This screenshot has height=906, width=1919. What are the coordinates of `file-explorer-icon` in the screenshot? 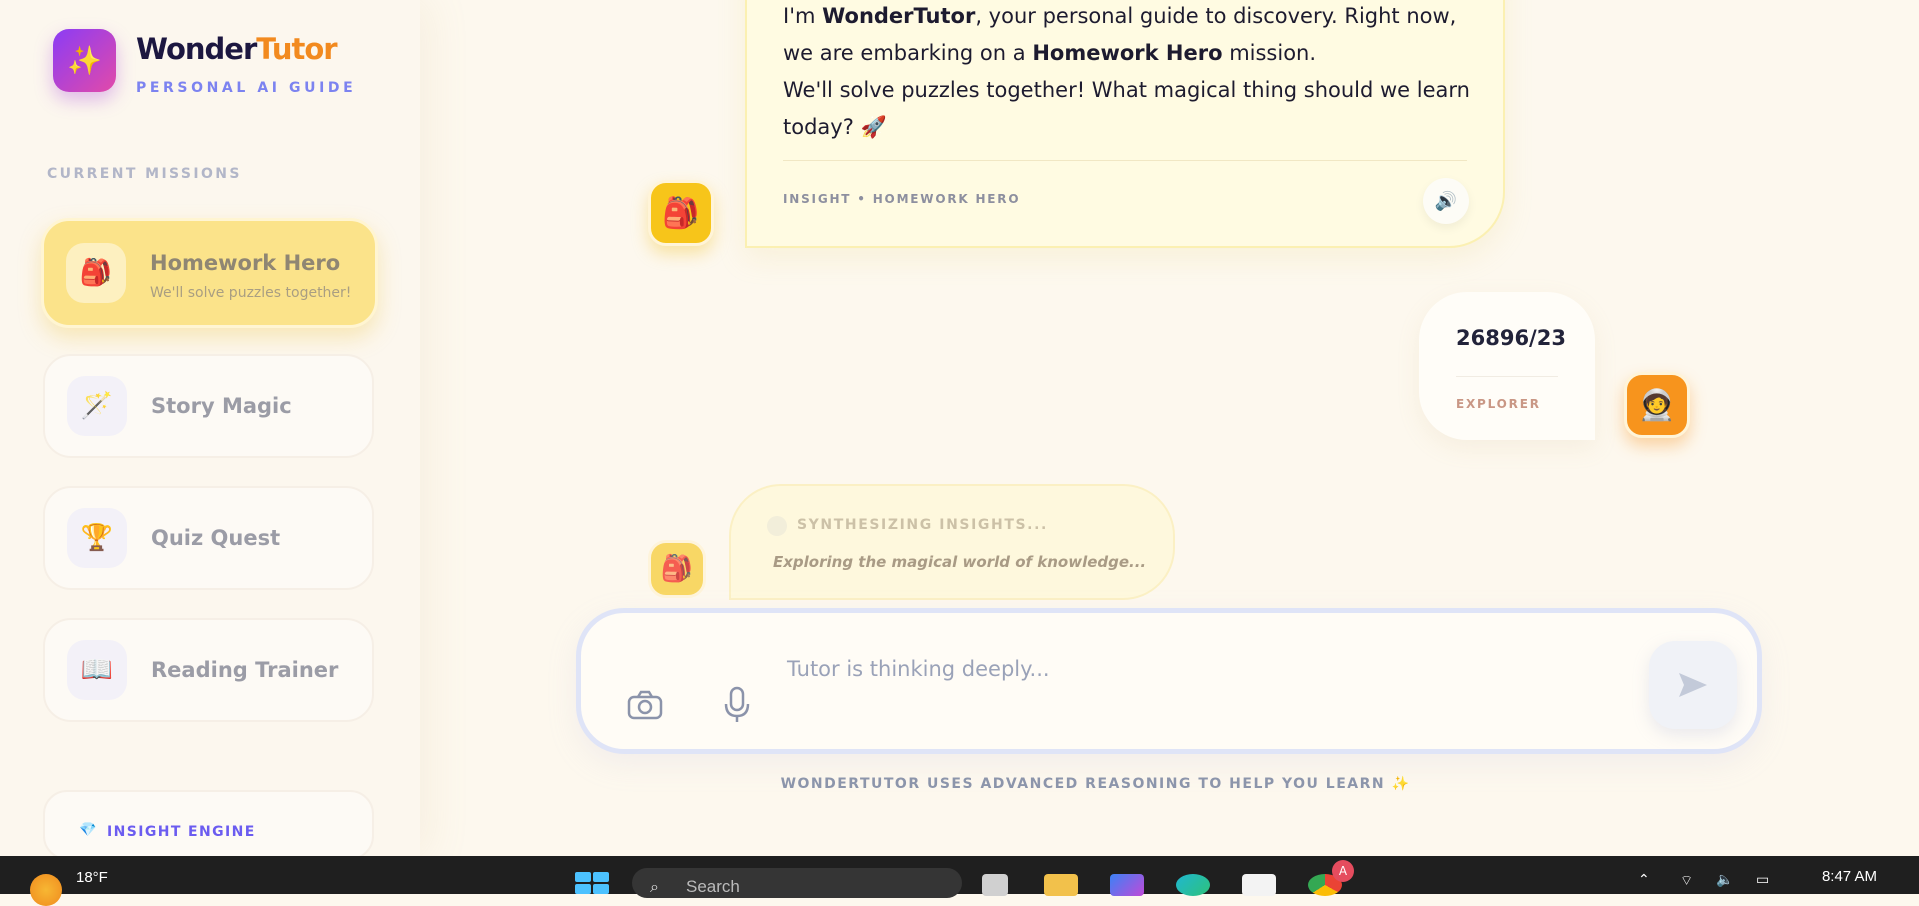 It's located at (1061, 885).